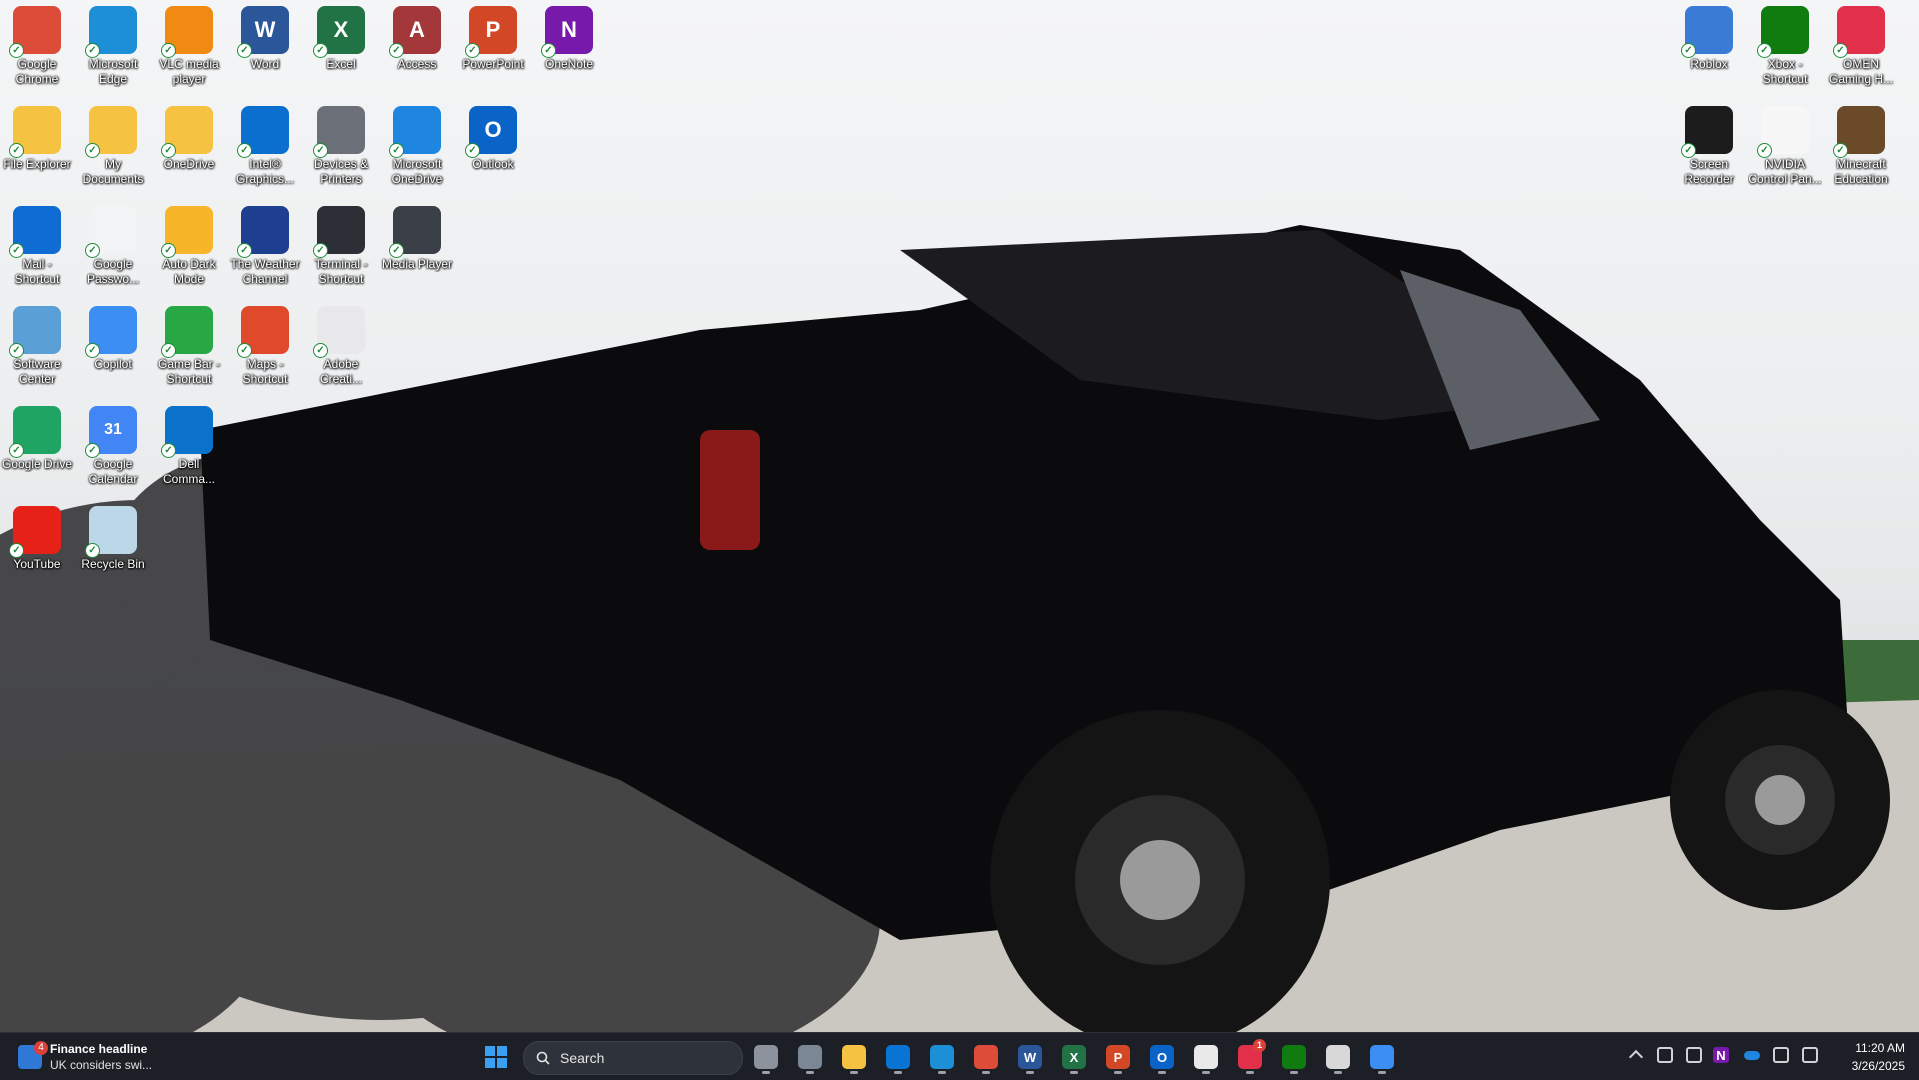 This screenshot has width=1919, height=1080. Describe the element at coordinates (113, 48) in the screenshot. I see `desktop-icon: ✓ Microsoft Edge` at that location.